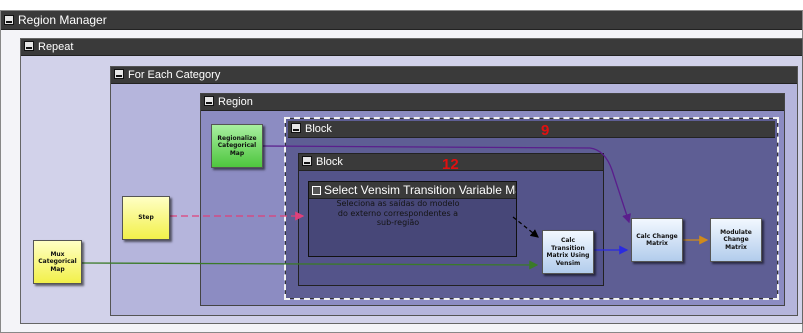 The image size is (803, 333). I want to click on node-calc-transition-matrix: Calc Transition Matrix Using Vensim, so click(568, 252).